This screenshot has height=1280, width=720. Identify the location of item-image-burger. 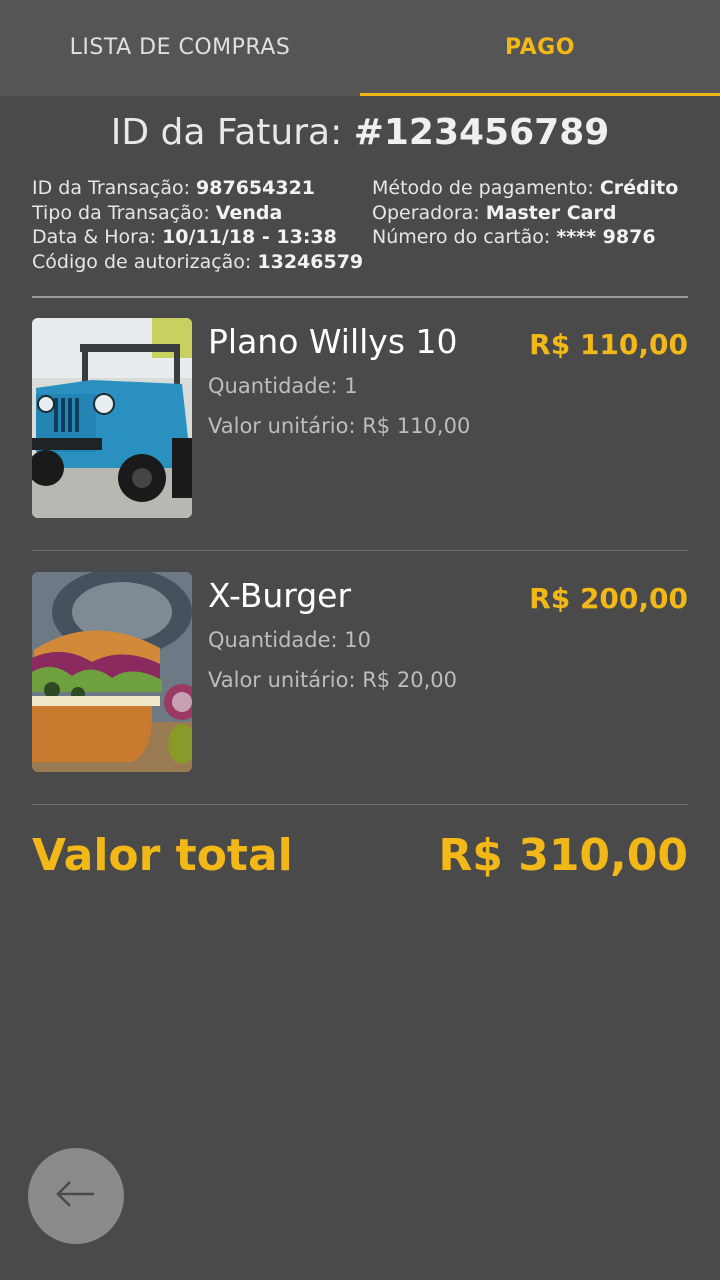
(112, 672).